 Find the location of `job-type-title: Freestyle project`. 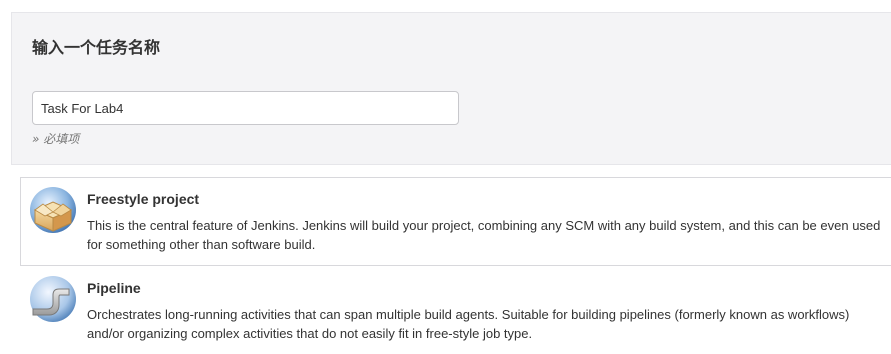

job-type-title: Freestyle project is located at coordinates (143, 199).